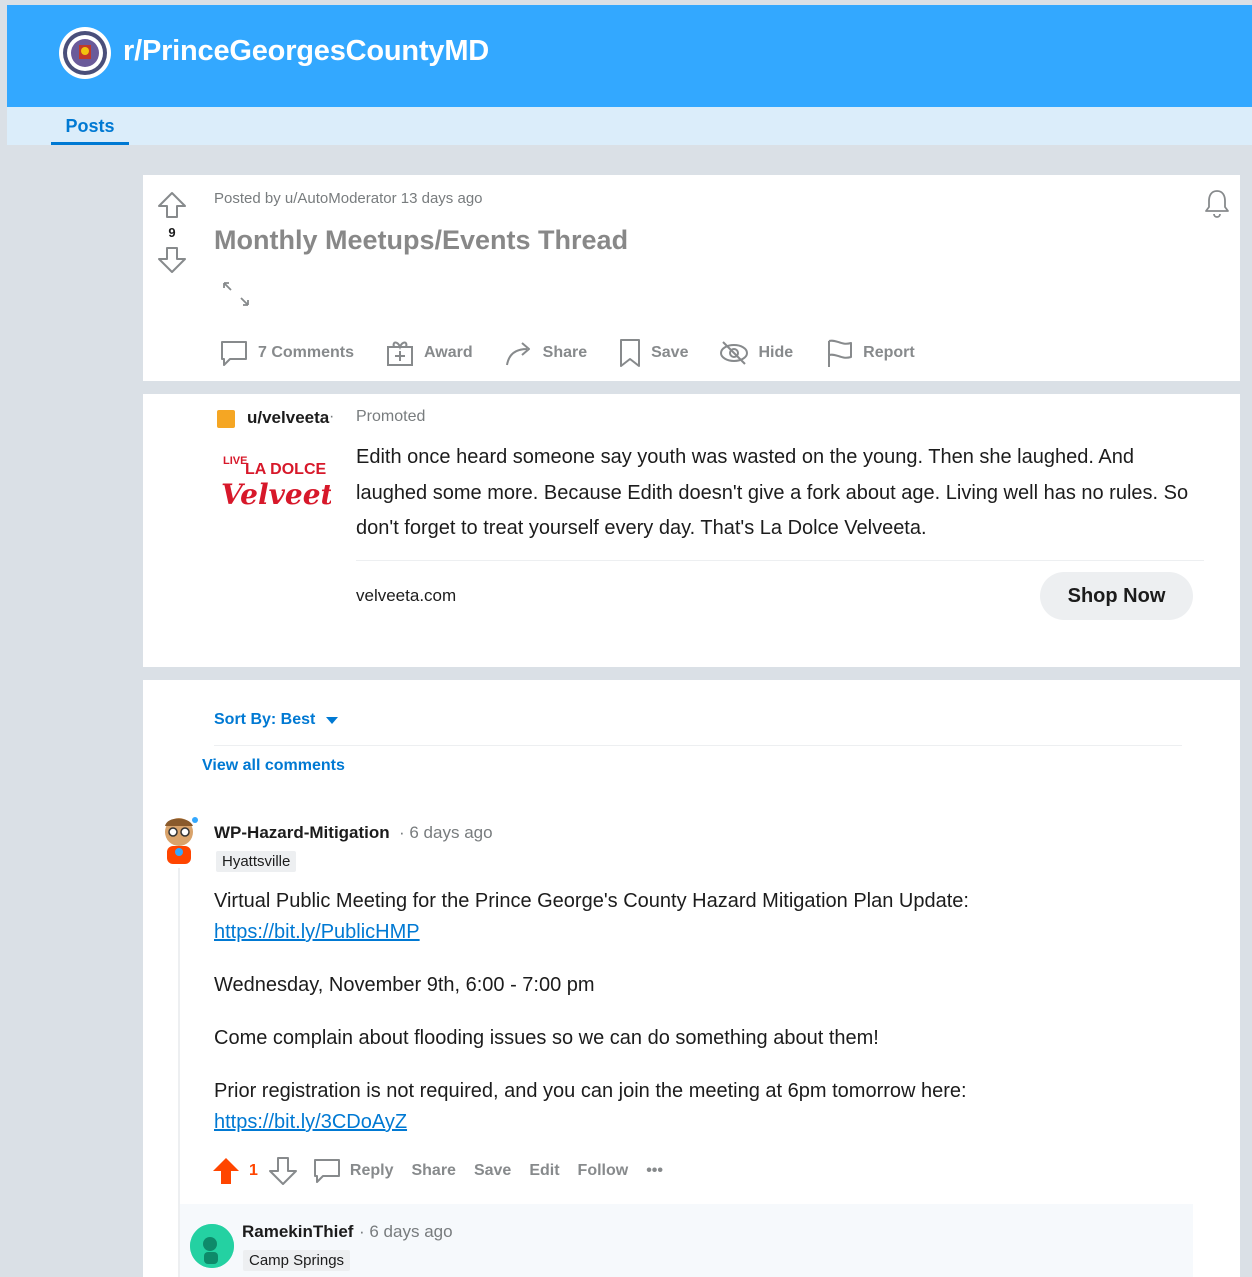 This screenshot has width=1252, height=1277. What do you see at coordinates (654, 1171) in the screenshot?
I see `more-options-icon: •••` at bounding box center [654, 1171].